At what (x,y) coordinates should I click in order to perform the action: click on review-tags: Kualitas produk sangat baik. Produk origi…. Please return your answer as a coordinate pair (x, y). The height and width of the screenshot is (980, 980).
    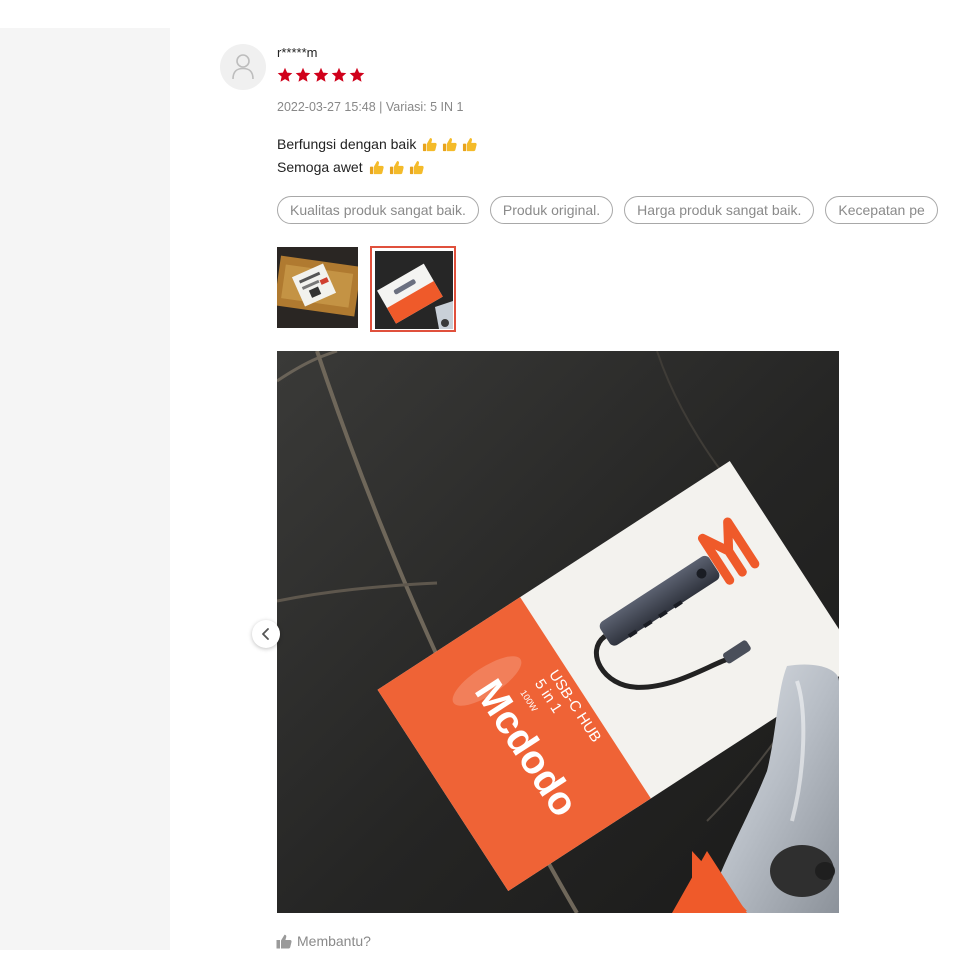
    Looking at the image, I should click on (628, 210).